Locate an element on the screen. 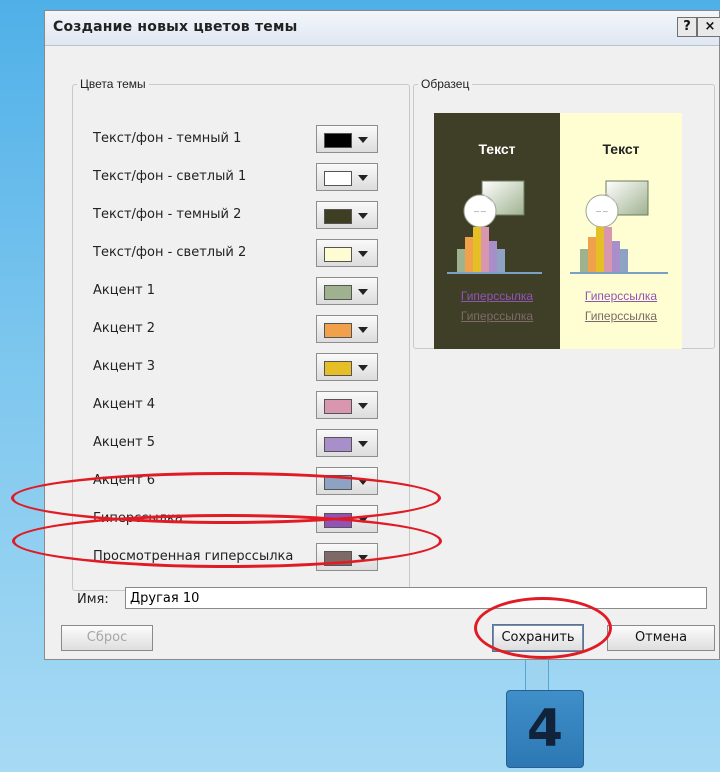 This screenshot has height=772, width=720. step-number: 4 is located at coordinates (545, 729).